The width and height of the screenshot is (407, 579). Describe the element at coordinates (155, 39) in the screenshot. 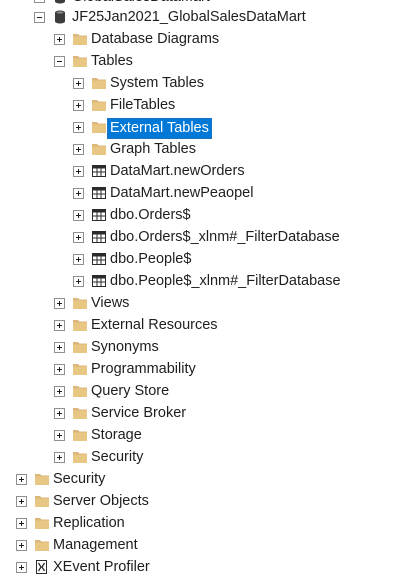

I see `tree-node-label: Database Diagrams` at that location.